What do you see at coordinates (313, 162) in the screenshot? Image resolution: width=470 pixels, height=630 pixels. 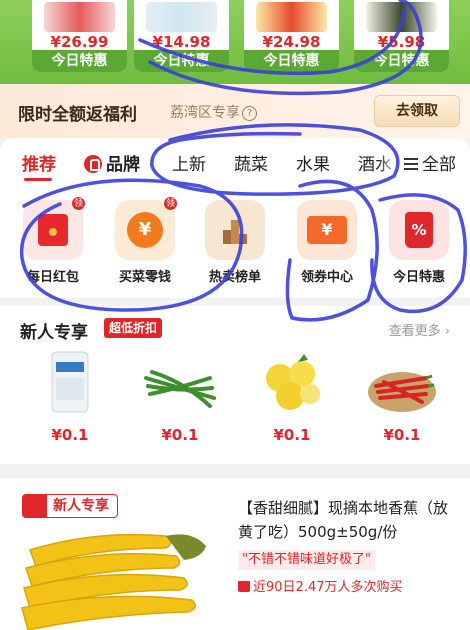 I see `tab-fruits: 水果` at bounding box center [313, 162].